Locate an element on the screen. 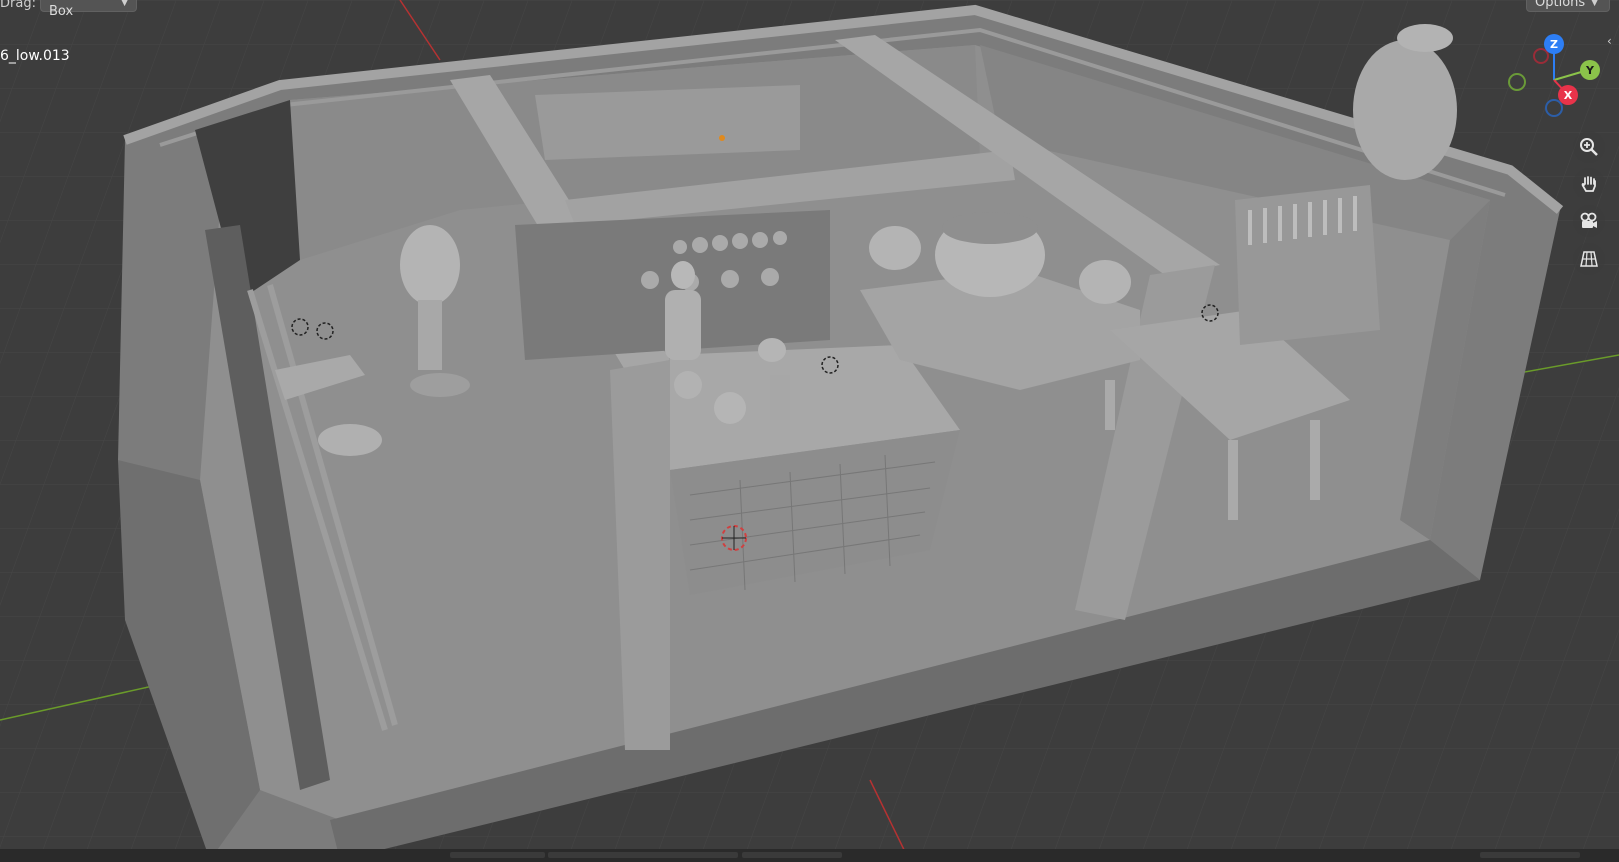 The image size is (1619, 862). zoom-button is located at coordinates (1589, 147).